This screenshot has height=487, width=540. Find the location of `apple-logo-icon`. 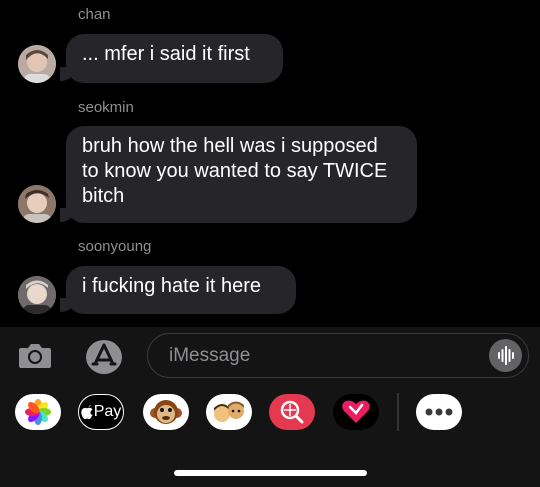

apple-logo-icon is located at coordinates (87, 411).